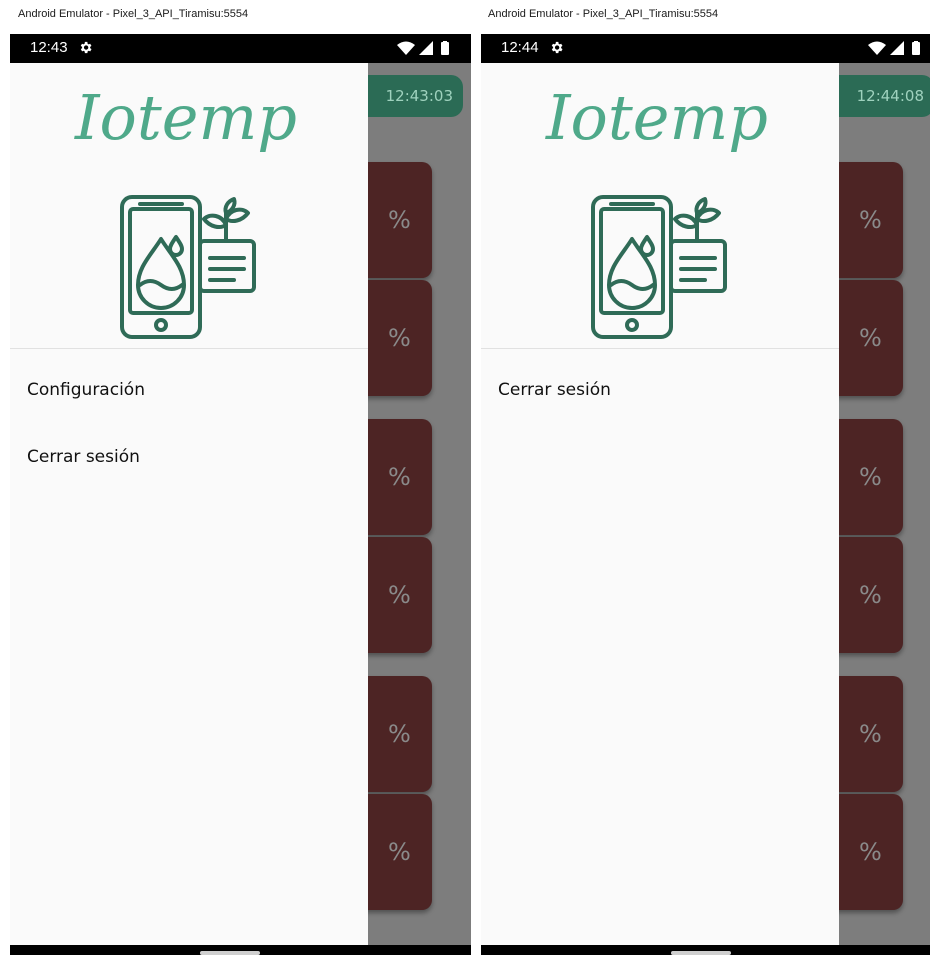 This screenshot has height=955, width=930. I want to click on status-bar: 12:44, so click(705, 48).